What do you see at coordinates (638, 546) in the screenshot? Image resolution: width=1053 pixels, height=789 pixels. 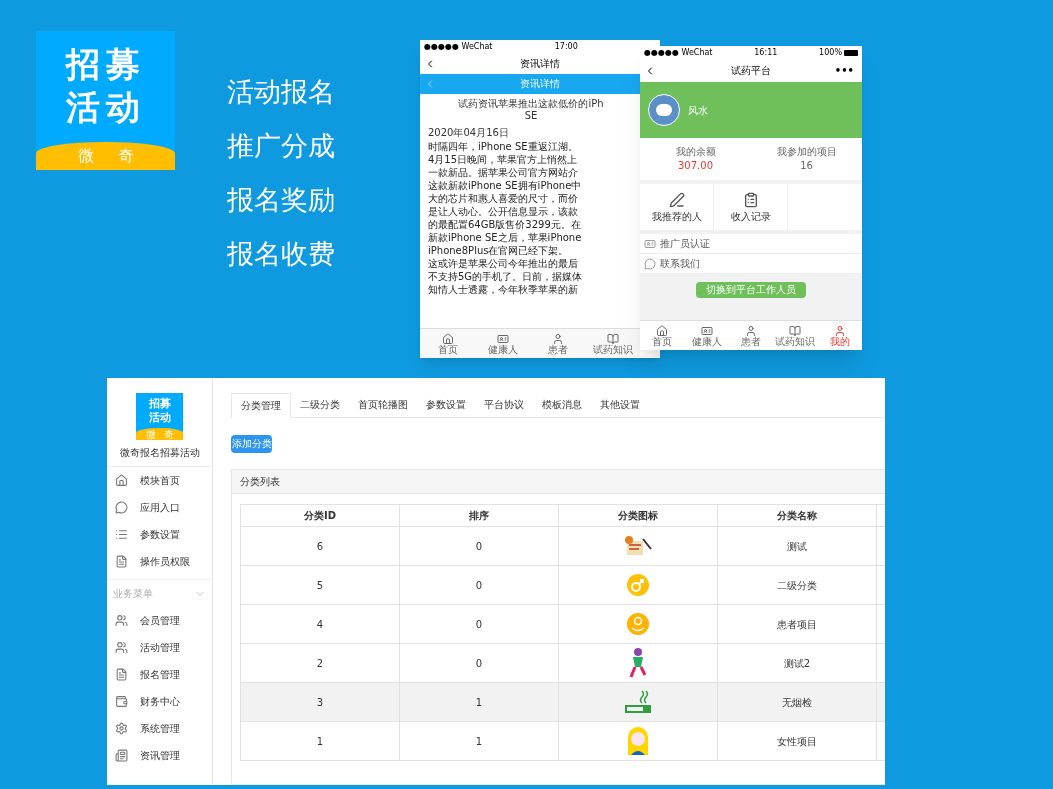 I see `notes-icon` at bounding box center [638, 546].